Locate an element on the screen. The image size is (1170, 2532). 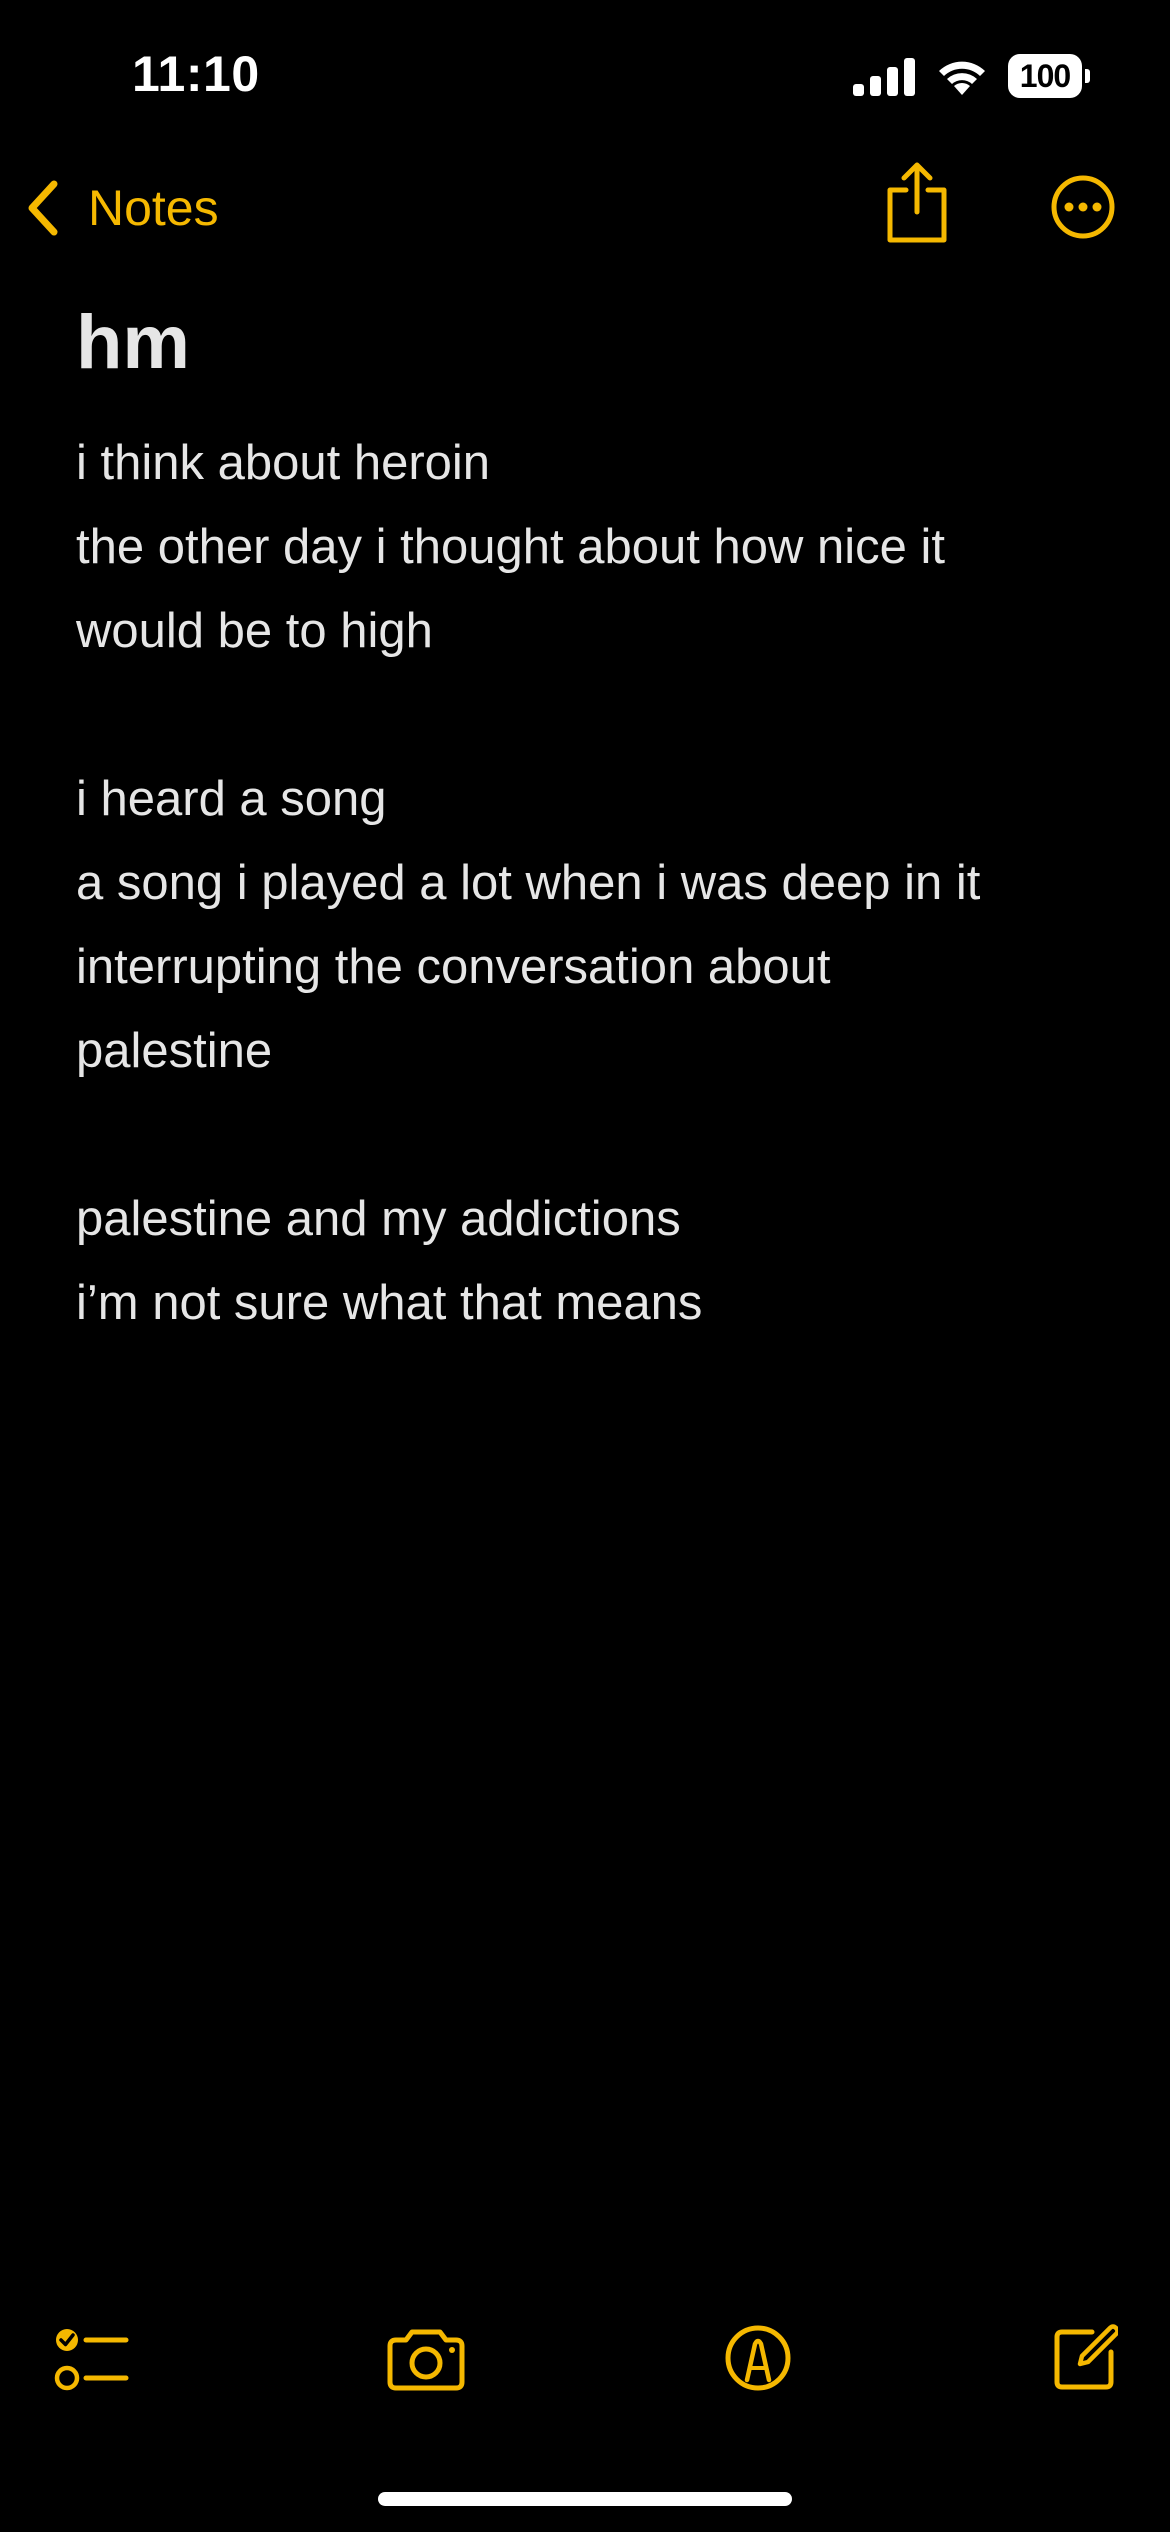
note-line: would be to high is located at coordinates (591, 631).